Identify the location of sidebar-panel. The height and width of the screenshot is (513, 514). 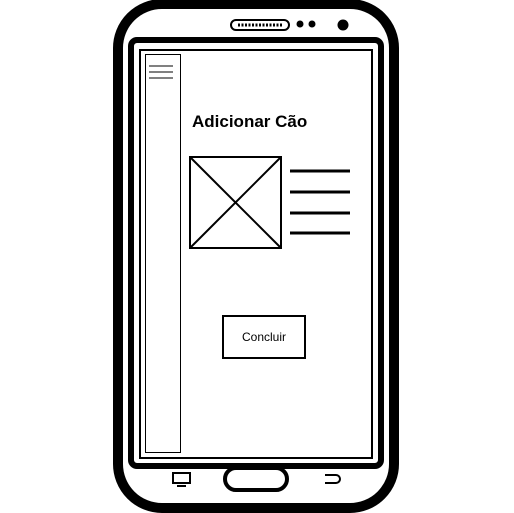
(163, 253).